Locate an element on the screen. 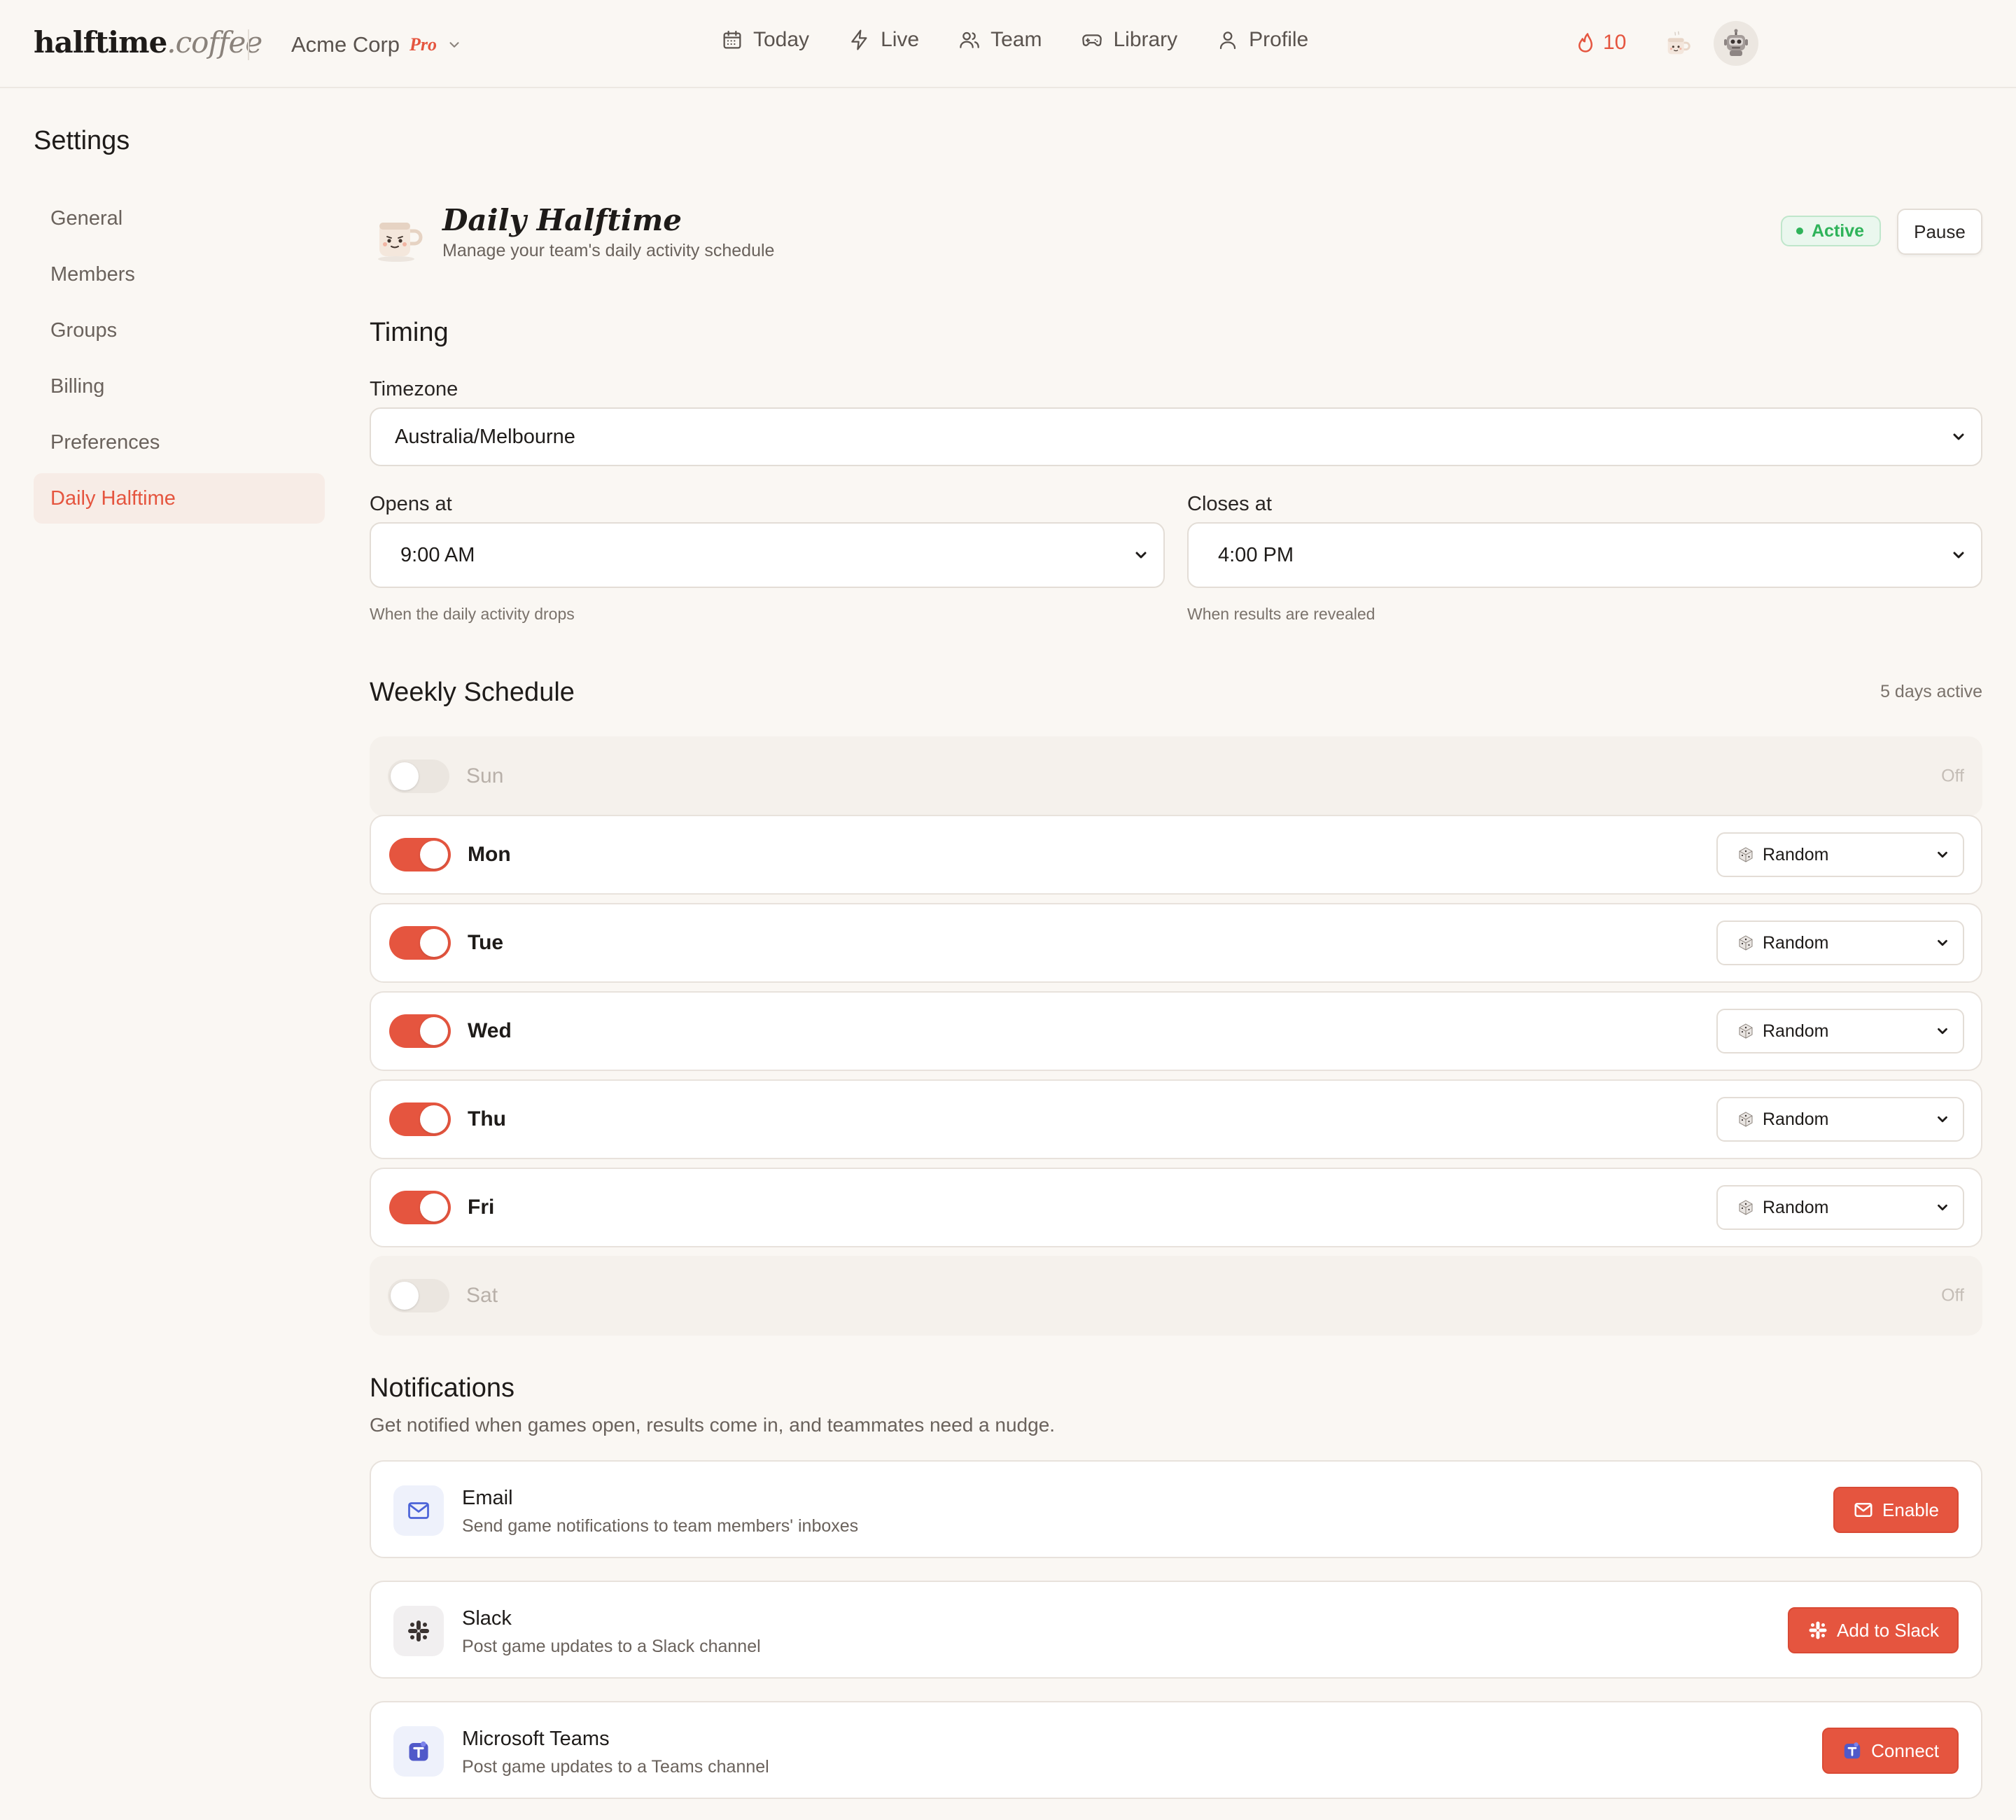  nav-profile: Profile is located at coordinates (1262, 40).